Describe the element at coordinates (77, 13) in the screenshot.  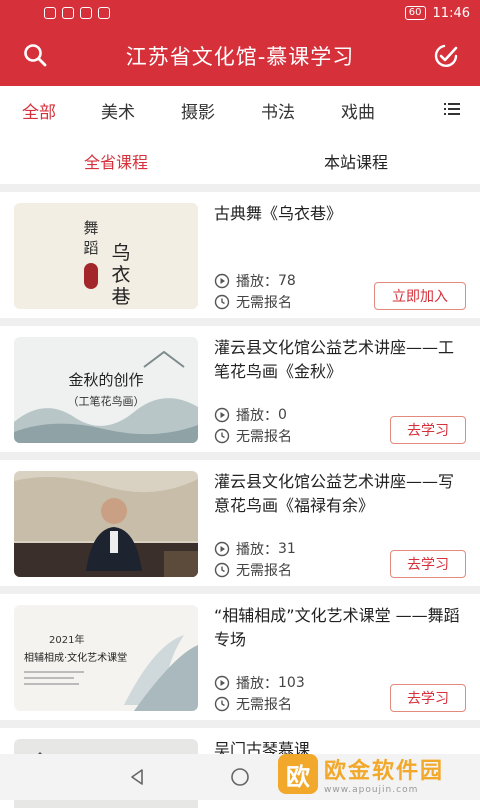
I see `notification-icons` at that location.